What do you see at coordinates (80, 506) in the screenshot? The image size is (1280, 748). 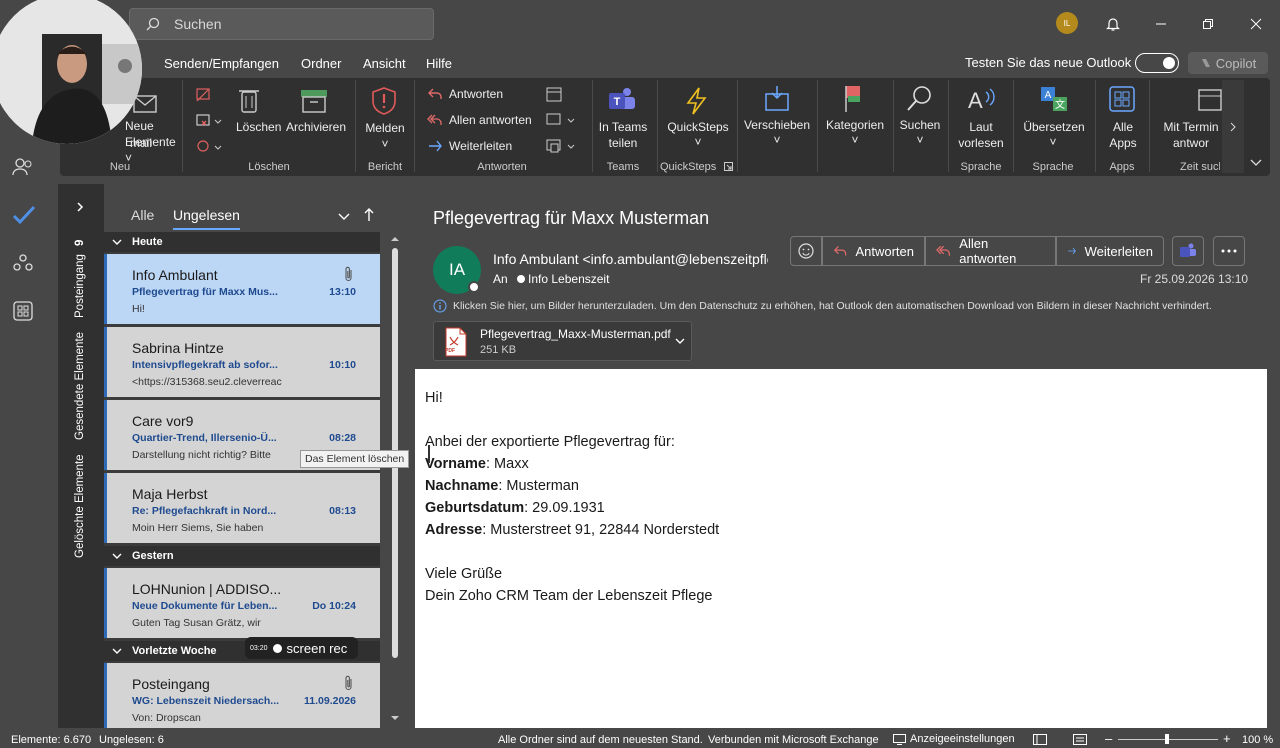 I see `folder-geloescht: Gelöschte Elemente` at bounding box center [80, 506].